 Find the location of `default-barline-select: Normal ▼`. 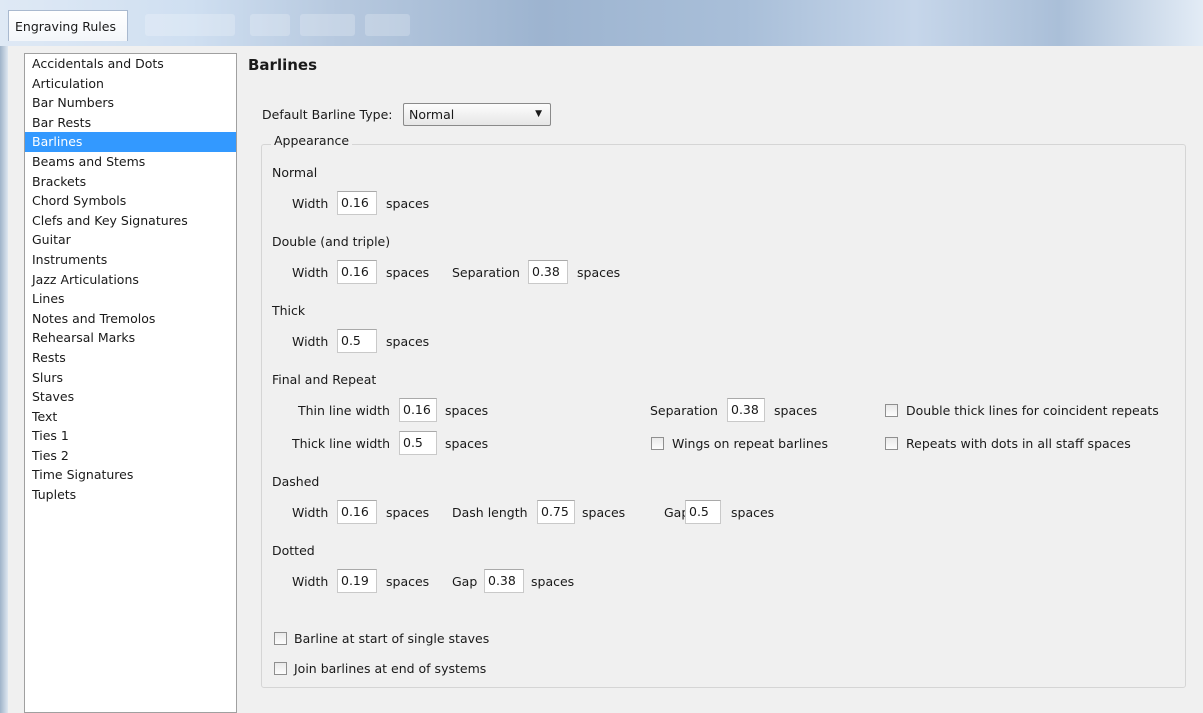

default-barline-select: Normal ▼ is located at coordinates (477, 114).